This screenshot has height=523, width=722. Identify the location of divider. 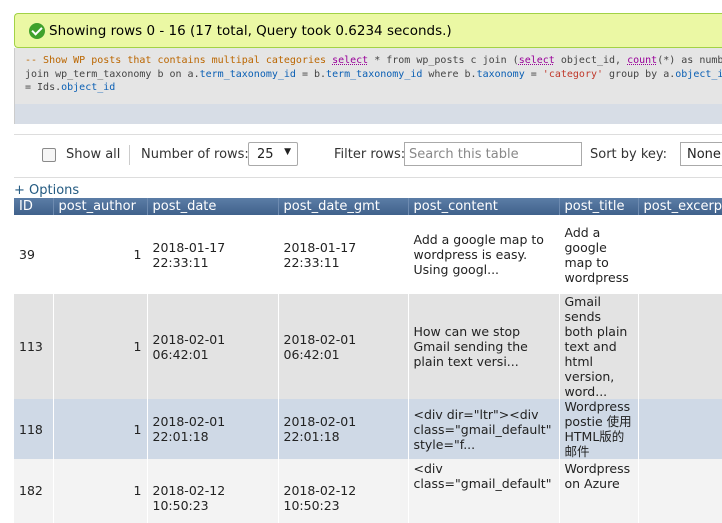
(129, 155).